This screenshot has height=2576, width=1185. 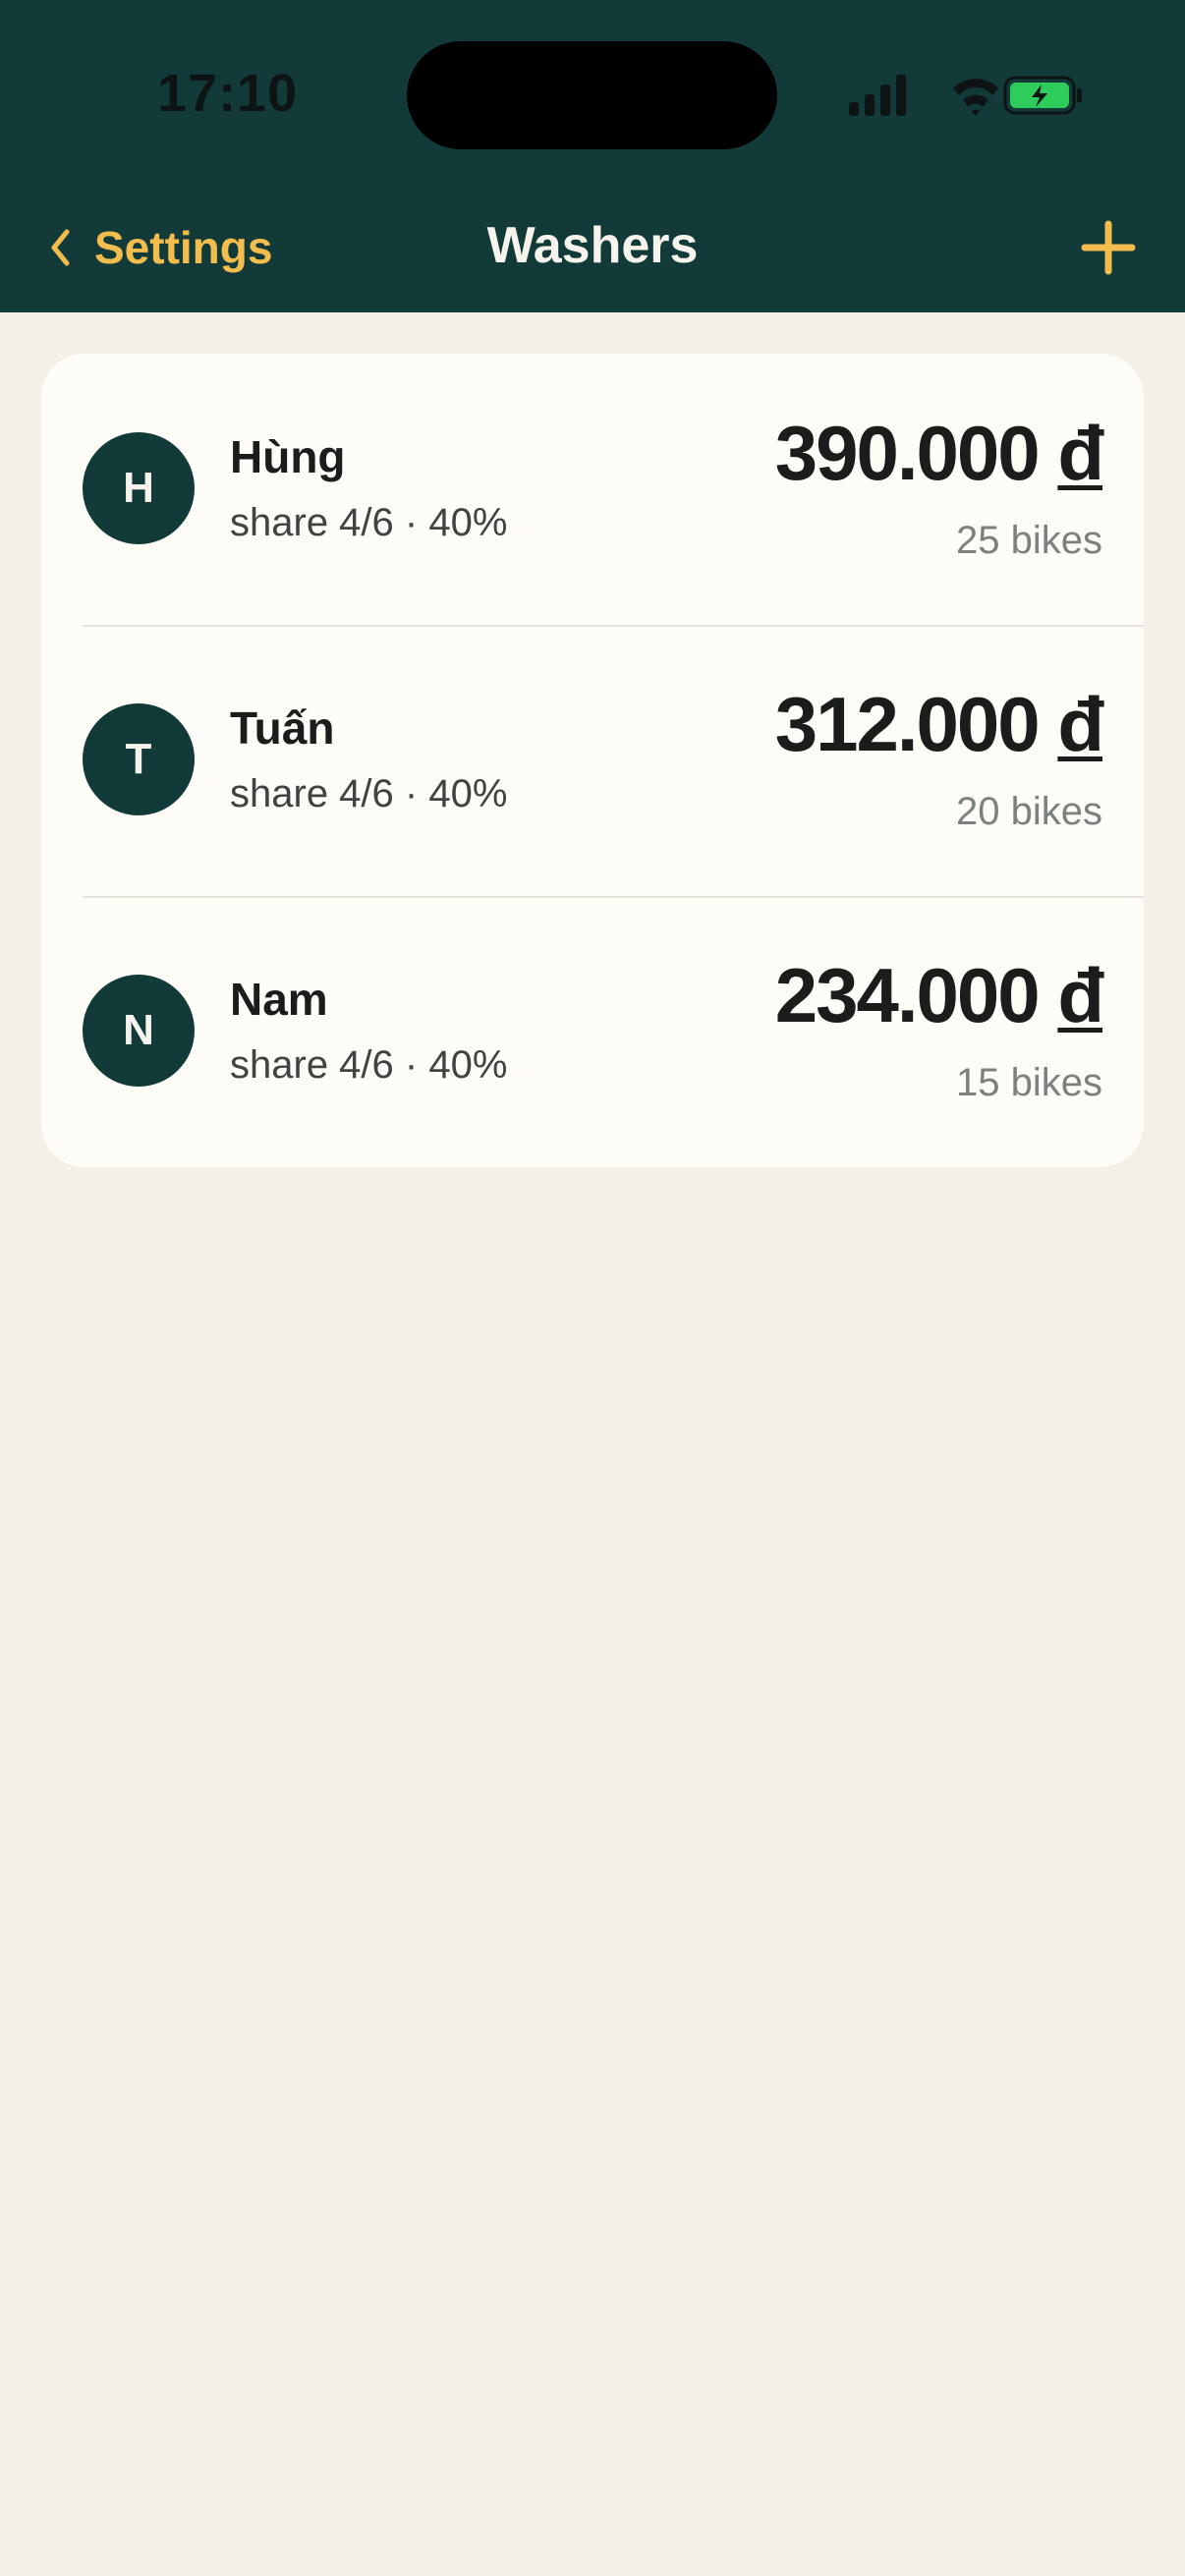 What do you see at coordinates (139, 488) in the screenshot?
I see `avatar: H` at bounding box center [139, 488].